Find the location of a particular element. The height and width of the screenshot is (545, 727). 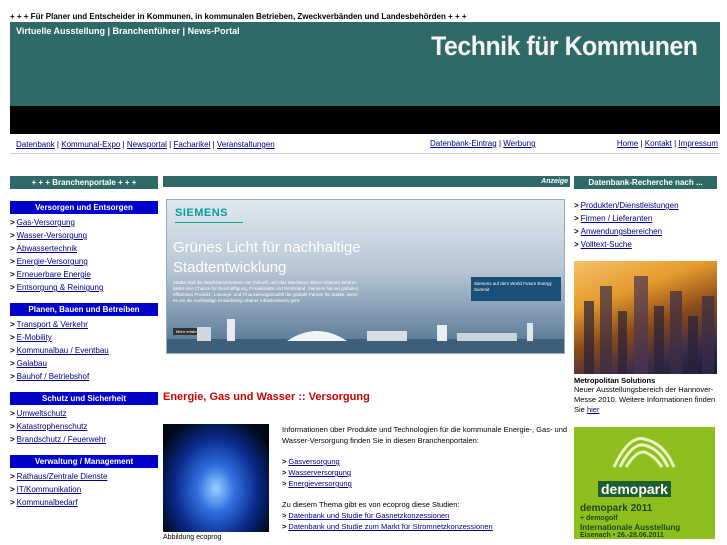

recherche-item-label: Produkten/Dienstleistungen is located at coordinates (630, 205).